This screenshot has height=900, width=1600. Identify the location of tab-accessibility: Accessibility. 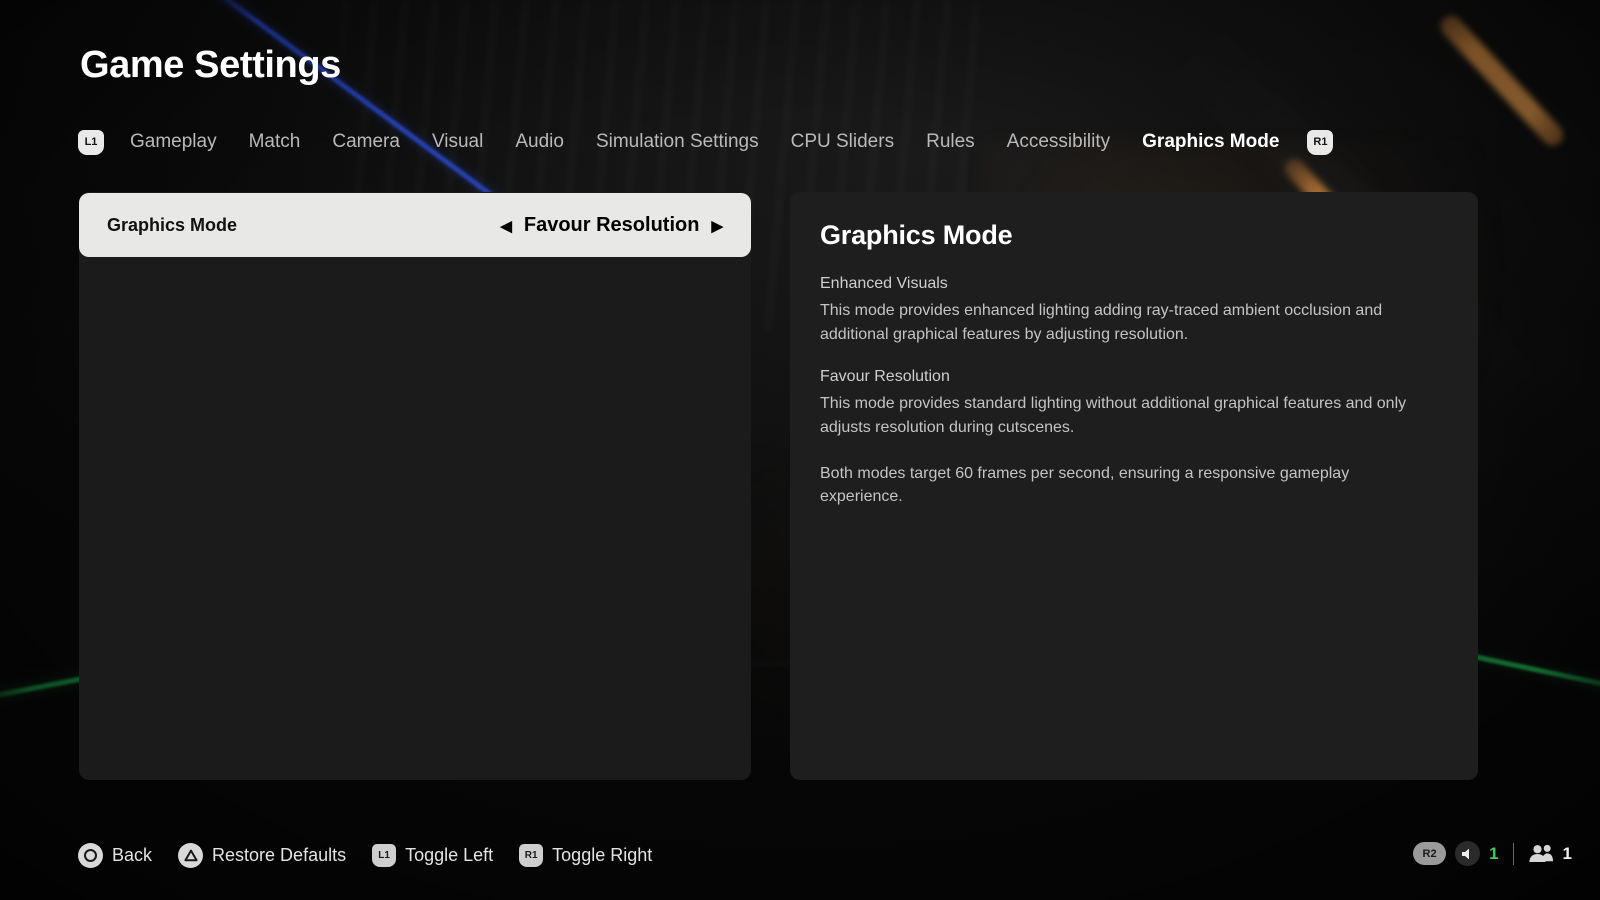
(1058, 142).